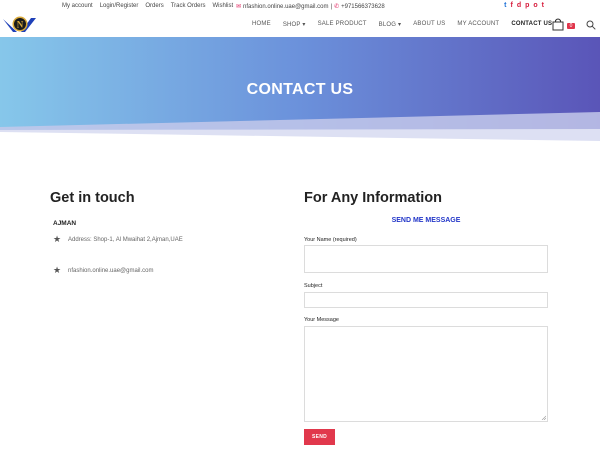  Describe the element at coordinates (478, 24) in the screenshot. I see `nav-my-account: MY ACCOUNT` at that location.